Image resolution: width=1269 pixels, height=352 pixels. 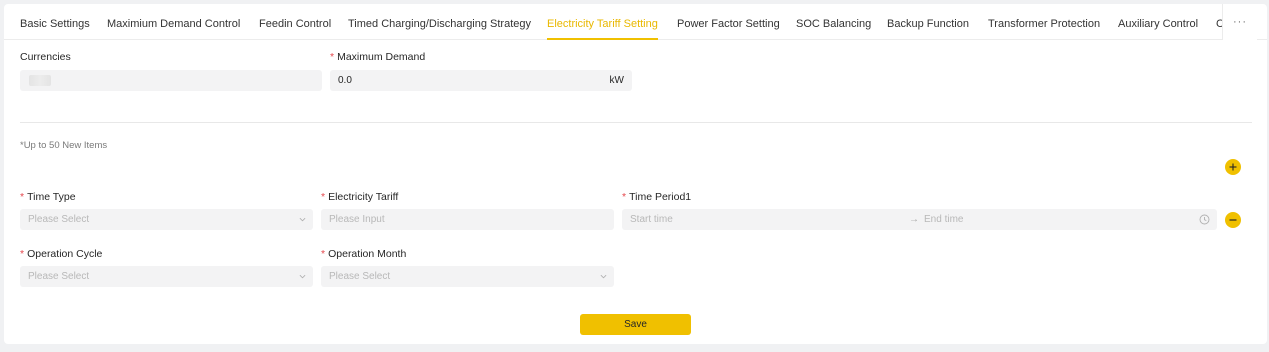 I want to click on end-time-input: End time, so click(x=943, y=219).